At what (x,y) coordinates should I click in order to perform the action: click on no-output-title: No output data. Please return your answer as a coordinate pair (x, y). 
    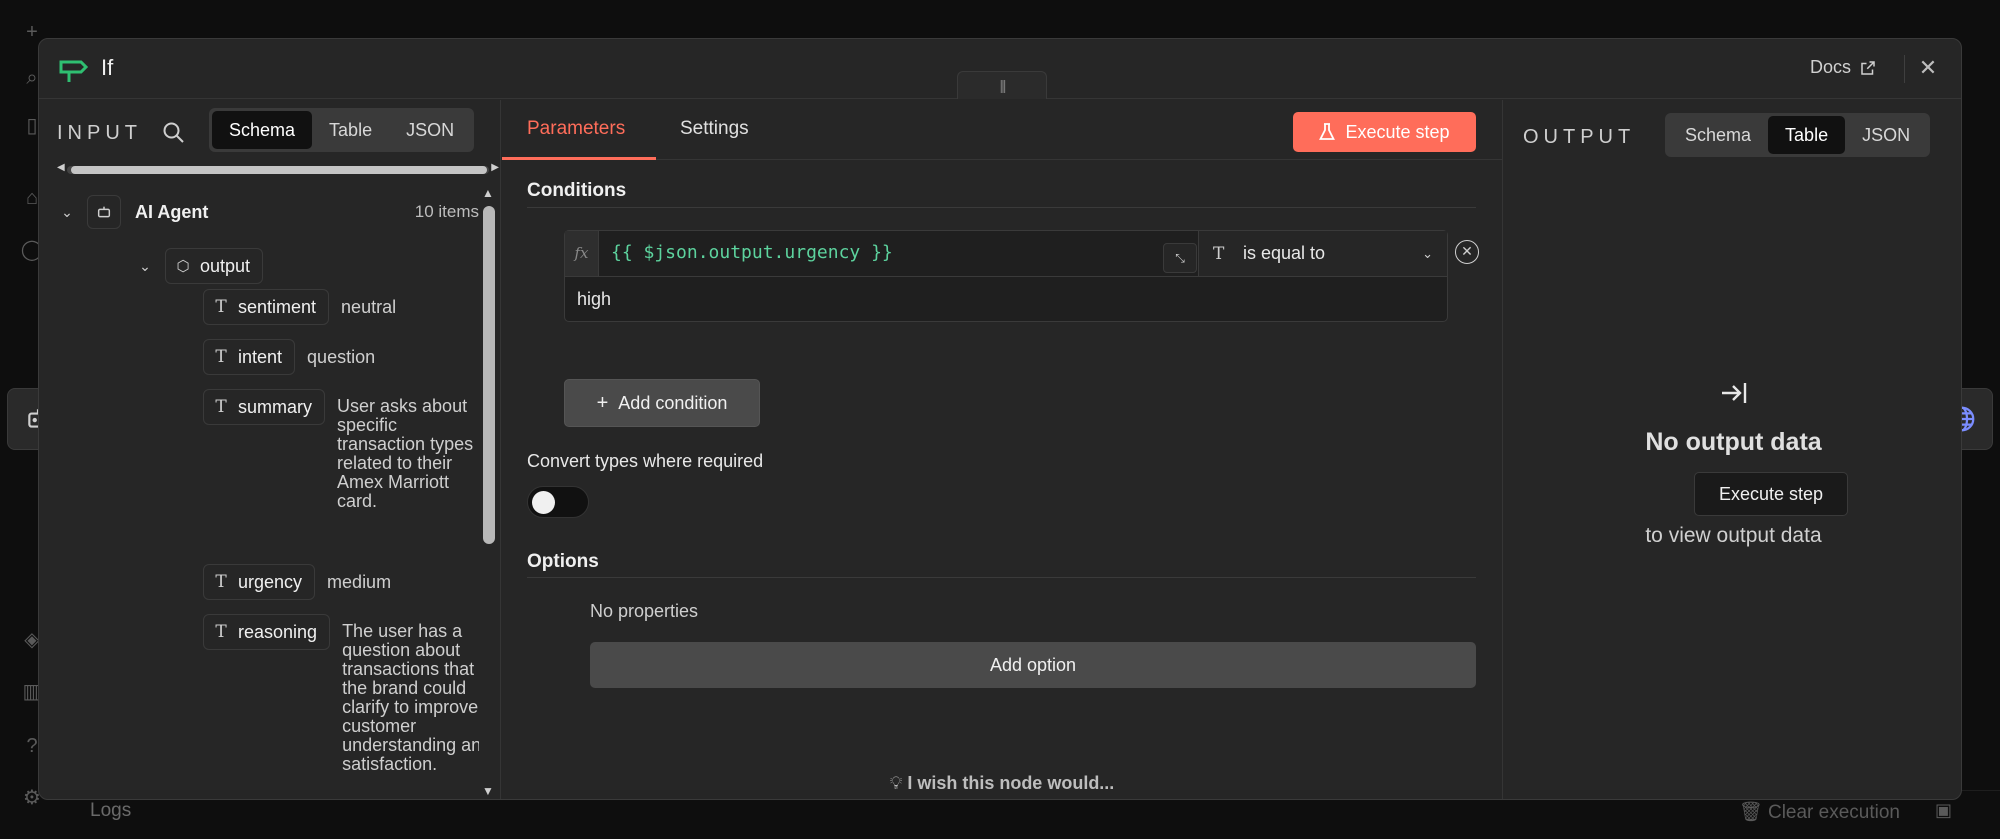
    Looking at the image, I should click on (1733, 442).